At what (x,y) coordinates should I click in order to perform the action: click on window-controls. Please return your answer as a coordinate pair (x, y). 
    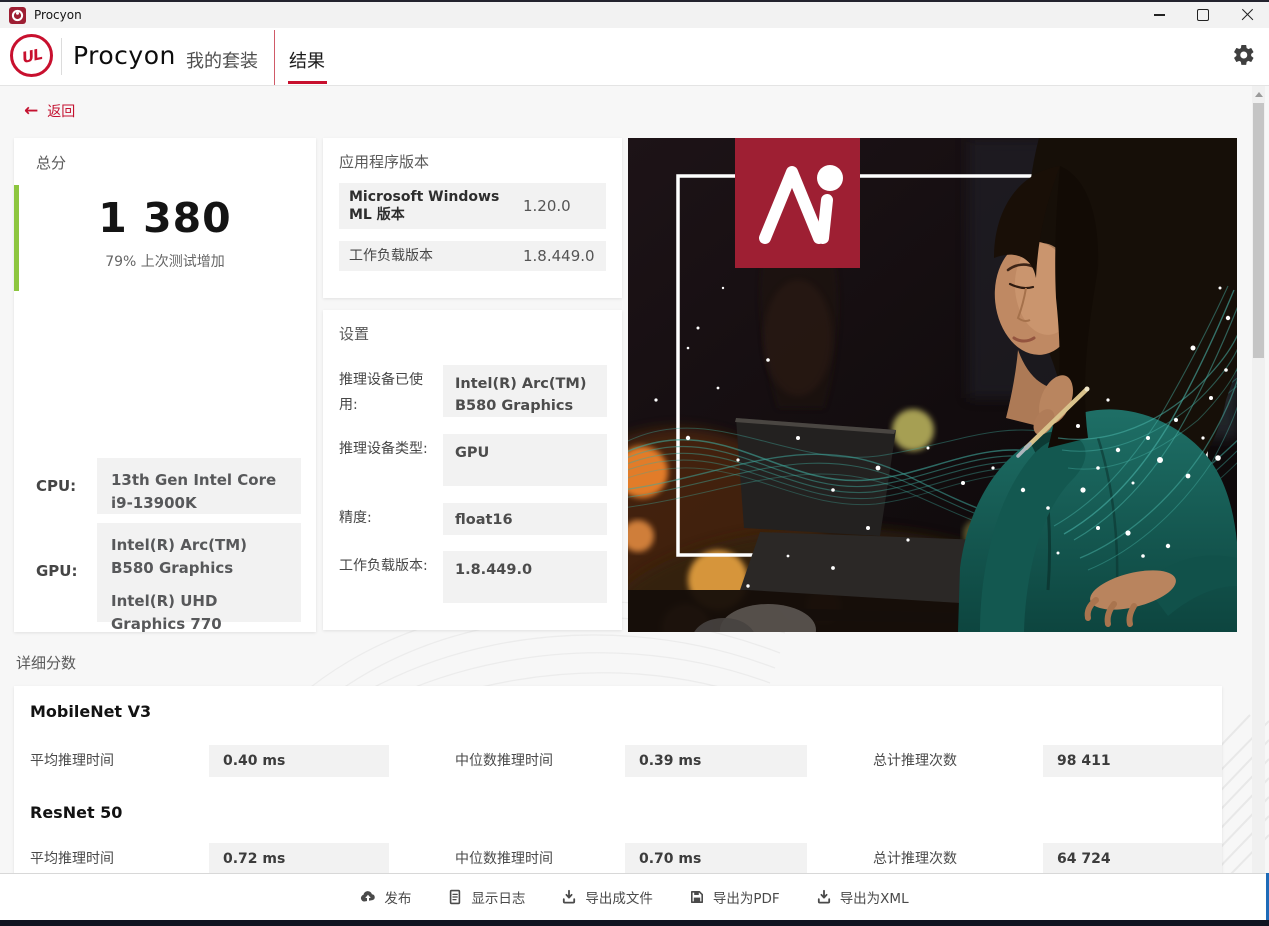
    Looking at the image, I should click on (1203, 15).